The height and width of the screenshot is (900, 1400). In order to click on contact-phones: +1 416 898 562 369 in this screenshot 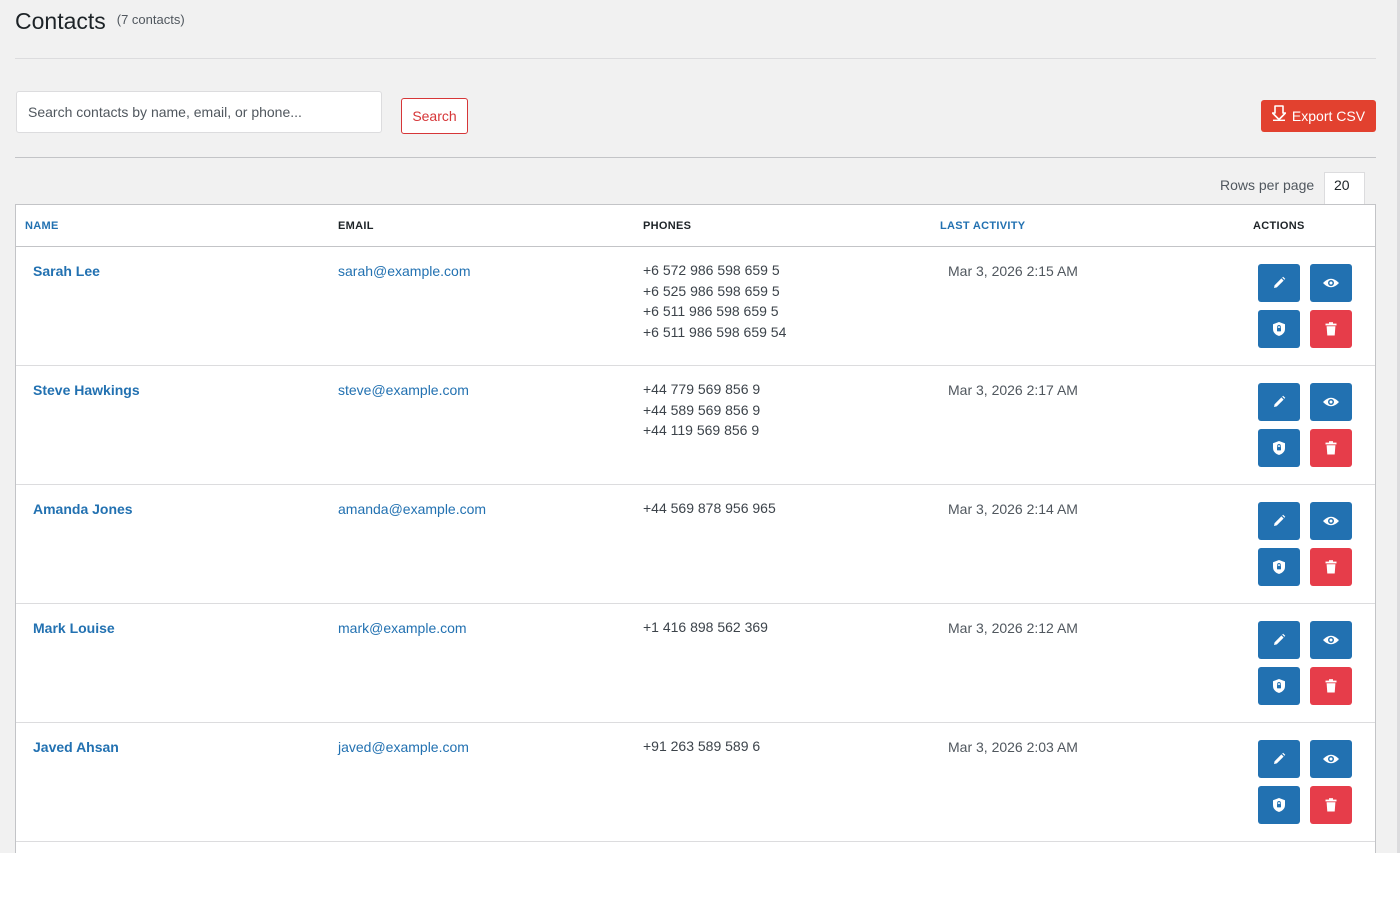, I will do `click(705, 627)`.